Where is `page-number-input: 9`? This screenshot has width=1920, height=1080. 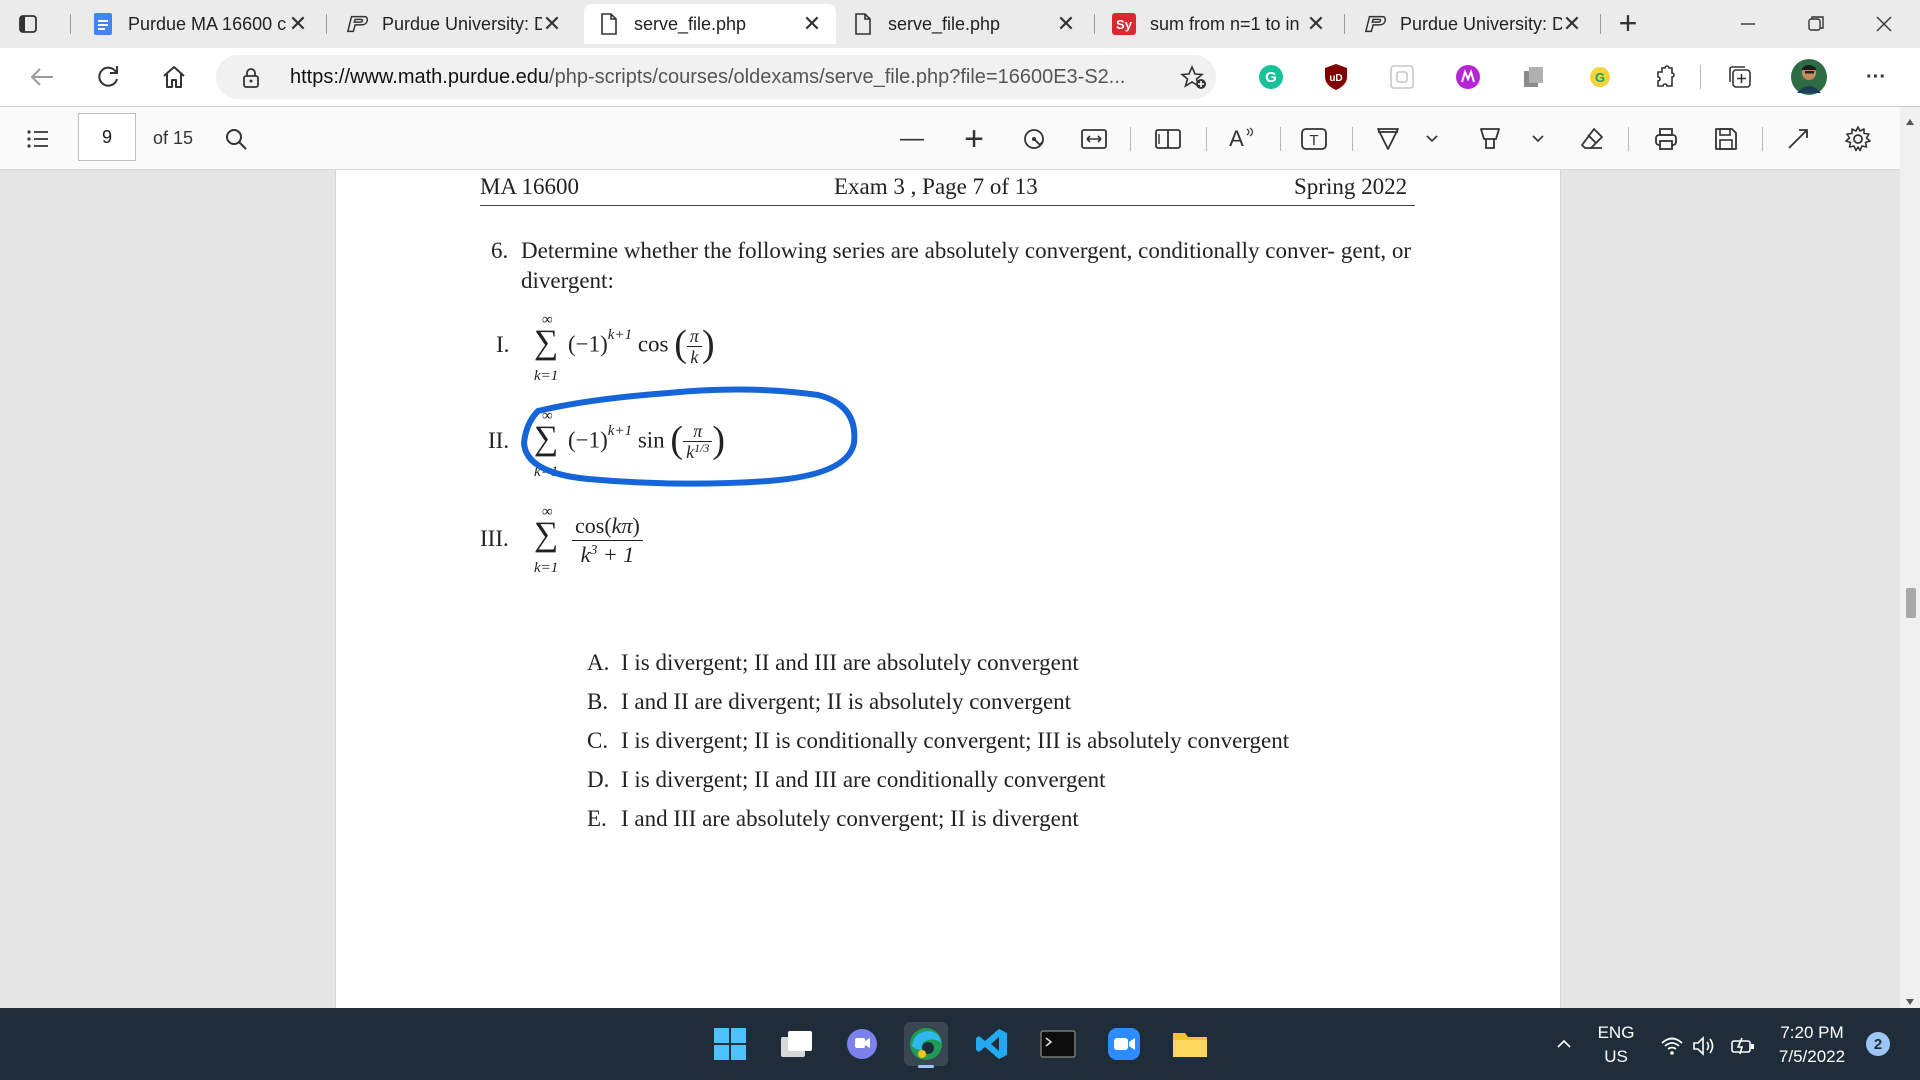 page-number-input: 9 is located at coordinates (107, 137).